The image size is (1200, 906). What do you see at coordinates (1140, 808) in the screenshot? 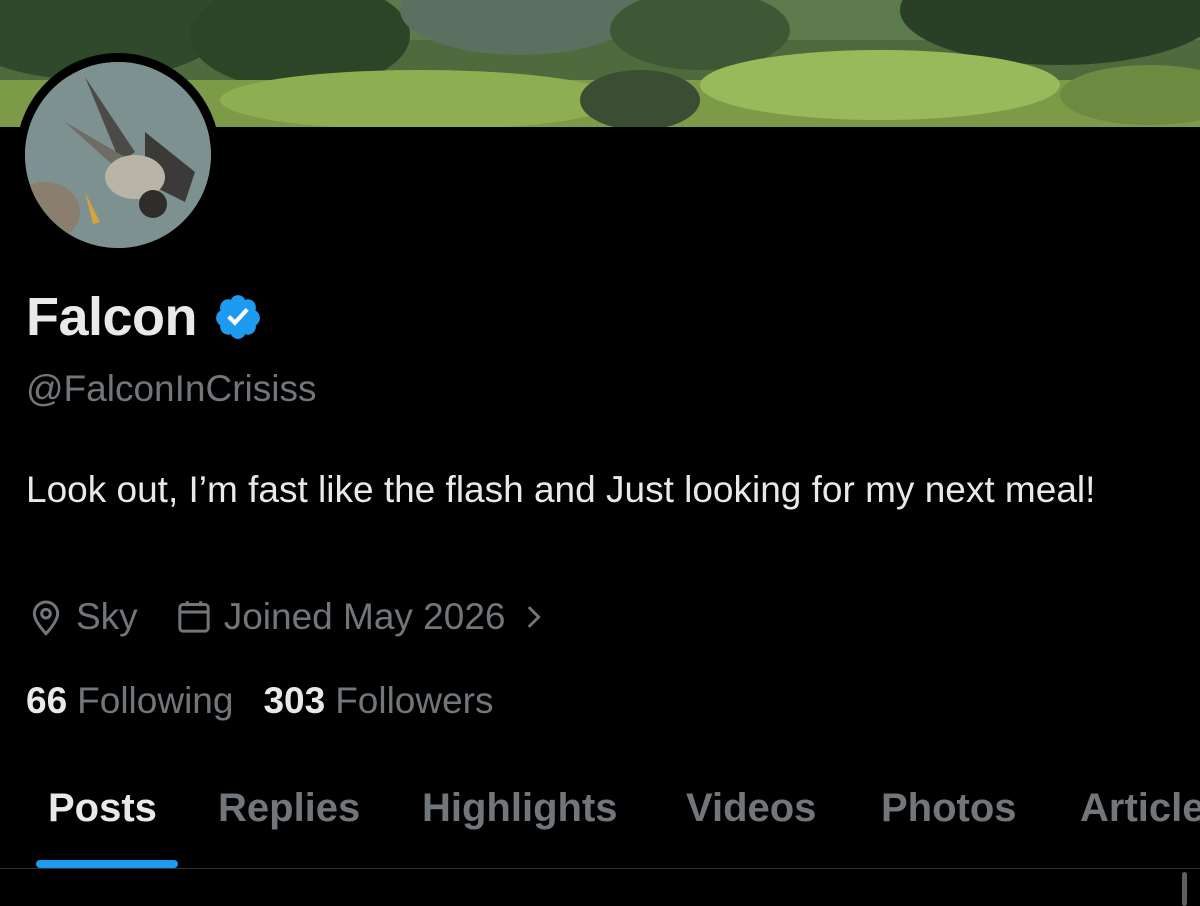
I see `tab-articles: Articles` at bounding box center [1140, 808].